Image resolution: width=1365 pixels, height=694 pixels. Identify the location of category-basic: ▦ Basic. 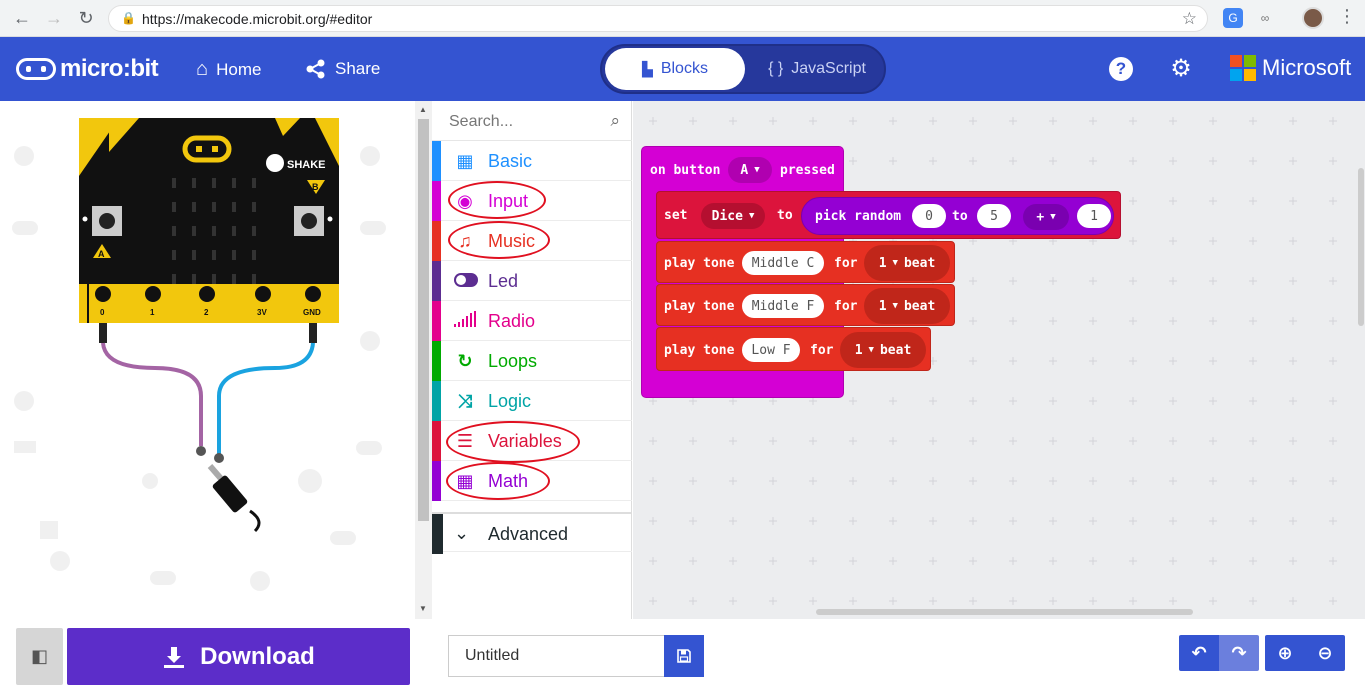
(532, 161).